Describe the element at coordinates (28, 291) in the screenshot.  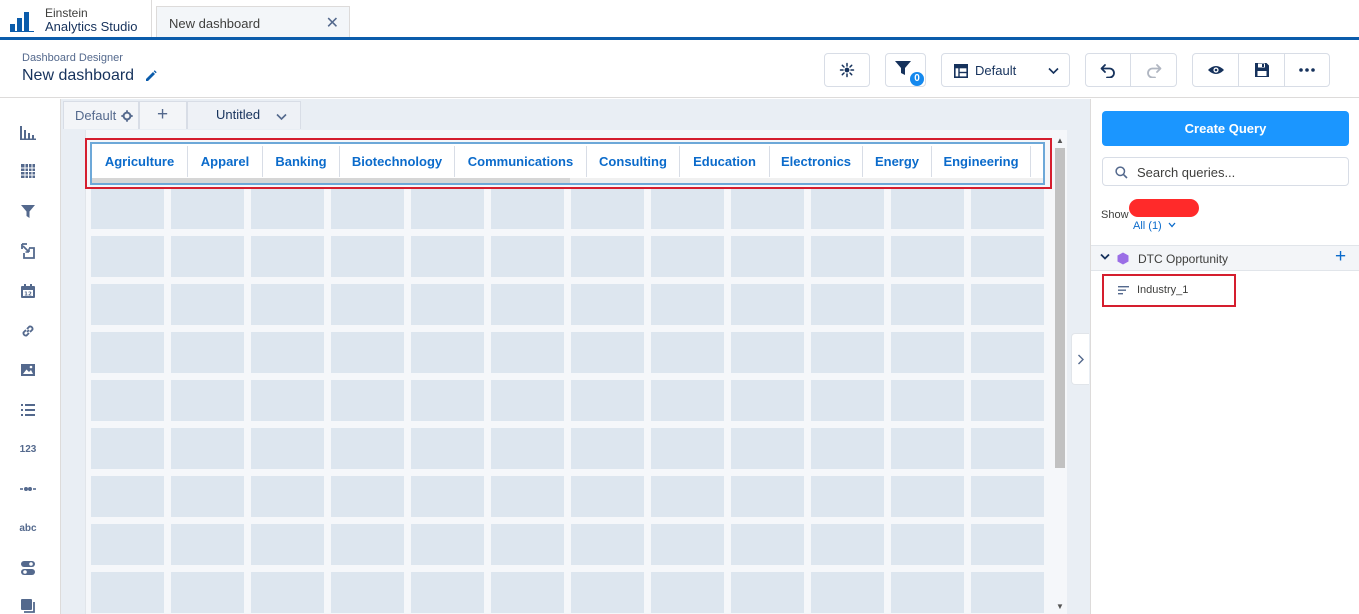
I see `date-widget: 12` at that location.